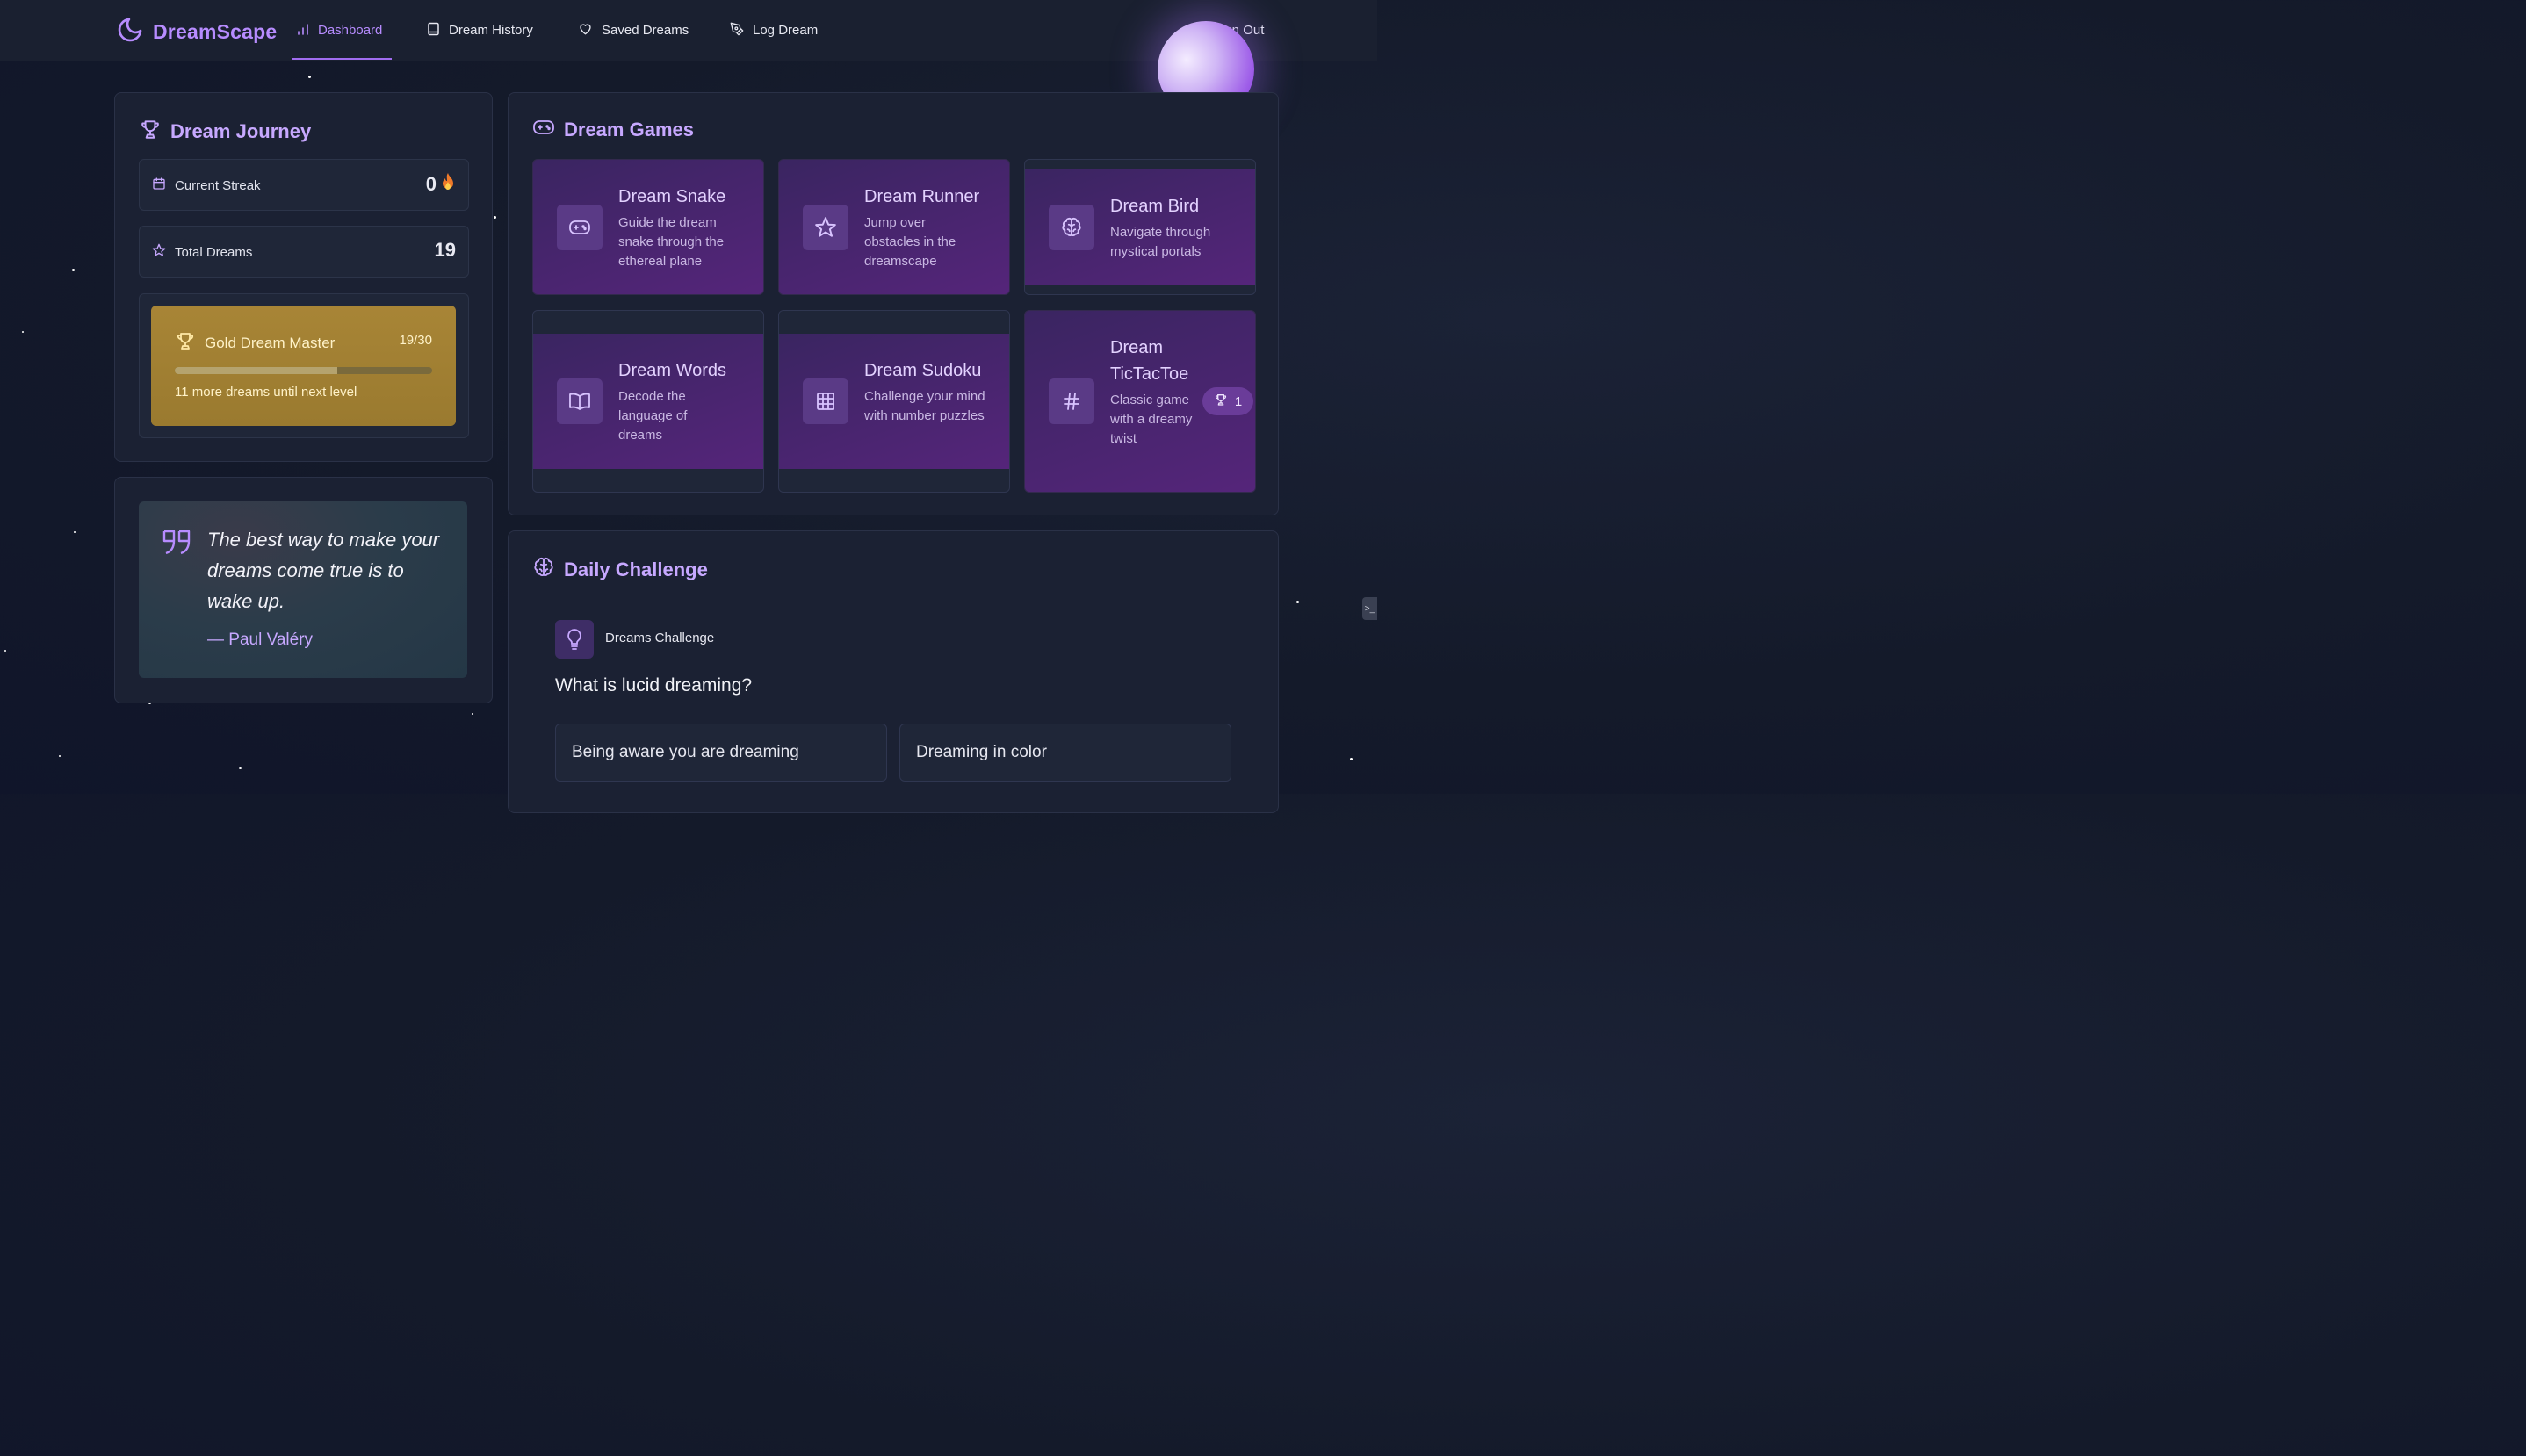 This screenshot has width=2526, height=1456. Describe the element at coordinates (159, 185) in the screenshot. I see `calendar-icon` at that location.